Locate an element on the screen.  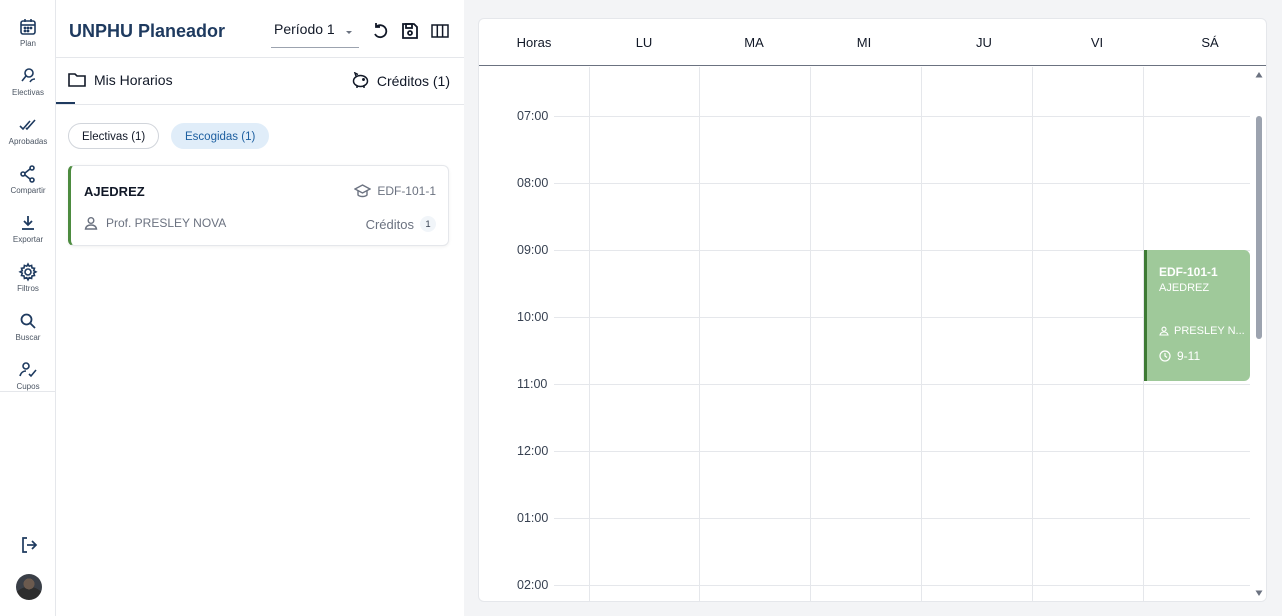
logout-icon is located at coordinates (29, 545).